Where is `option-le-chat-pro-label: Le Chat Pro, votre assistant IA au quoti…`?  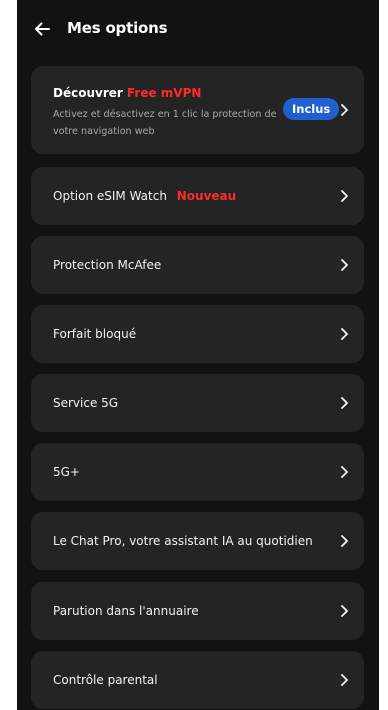
option-le-chat-pro-label: Le Chat Pro, votre assistant IA au quoti… is located at coordinates (183, 541).